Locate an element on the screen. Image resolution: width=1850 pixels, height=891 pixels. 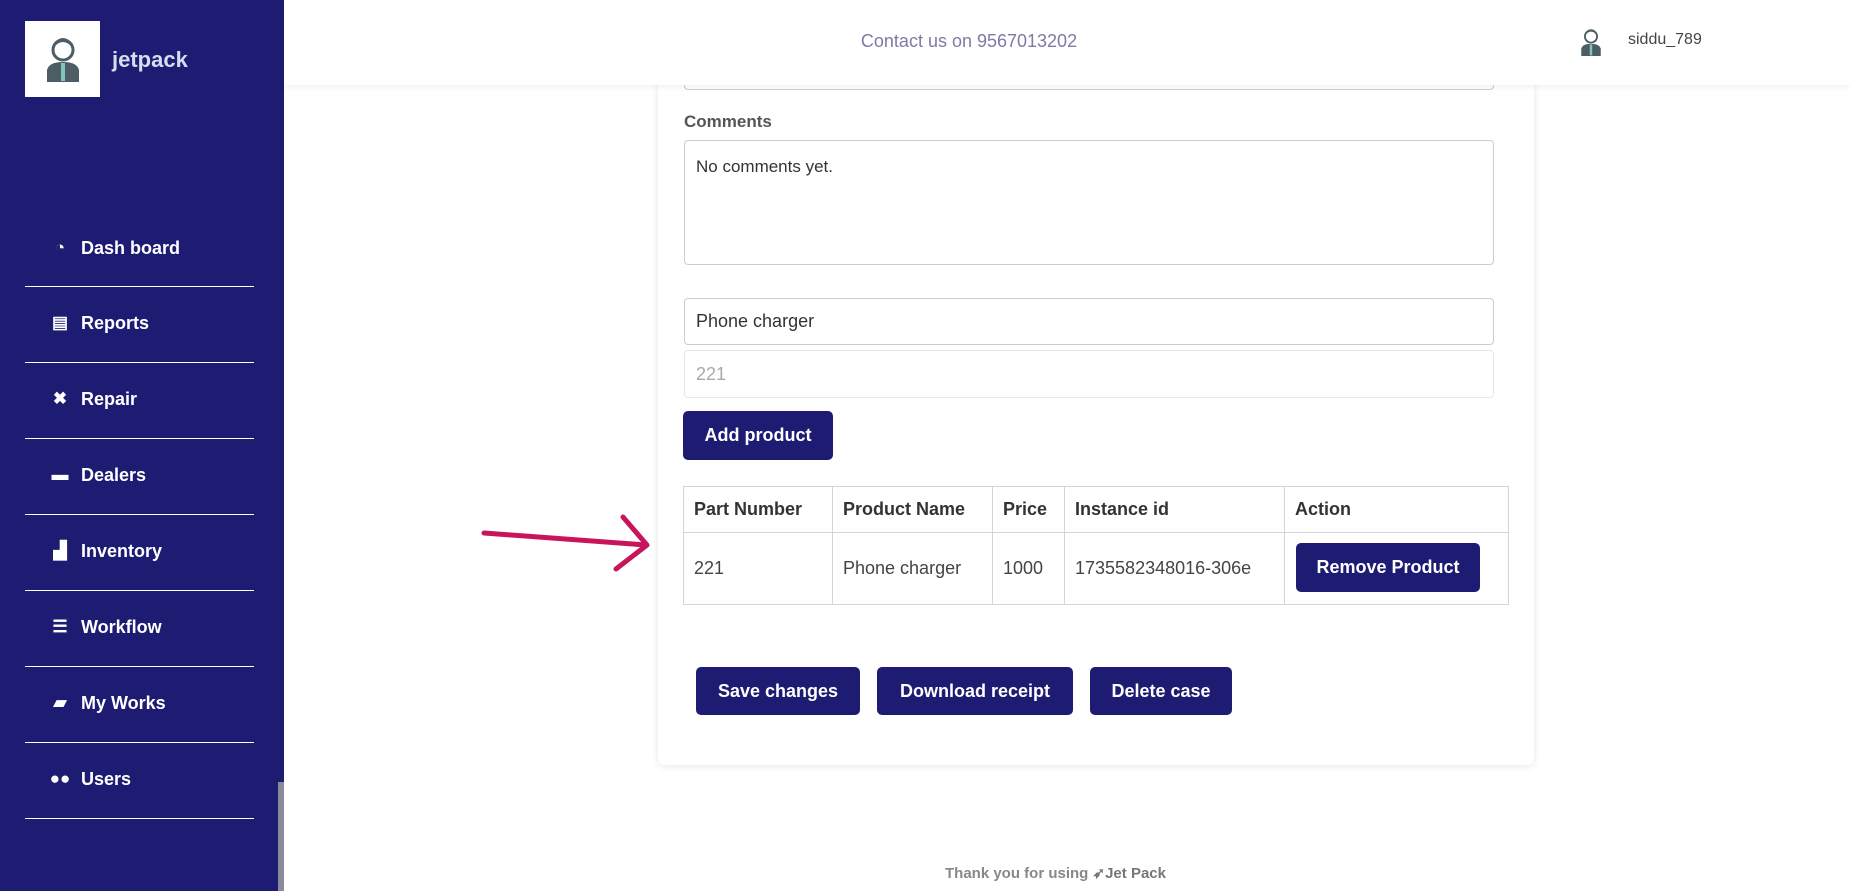
add-product-button: Add product is located at coordinates (758, 435).